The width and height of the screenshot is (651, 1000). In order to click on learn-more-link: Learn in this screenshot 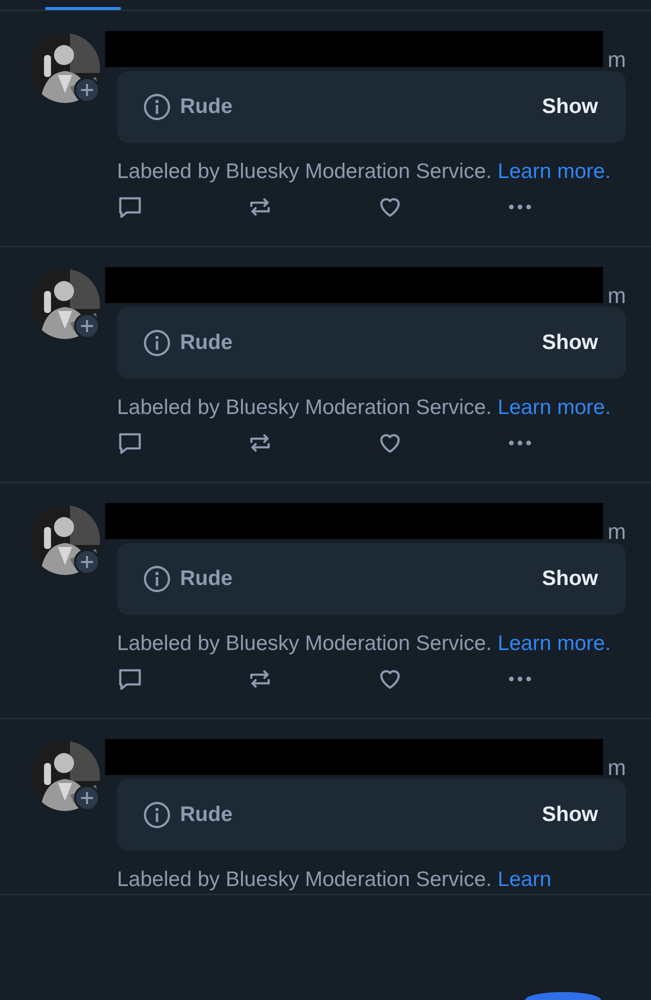, I will do `click(525, 879)`.